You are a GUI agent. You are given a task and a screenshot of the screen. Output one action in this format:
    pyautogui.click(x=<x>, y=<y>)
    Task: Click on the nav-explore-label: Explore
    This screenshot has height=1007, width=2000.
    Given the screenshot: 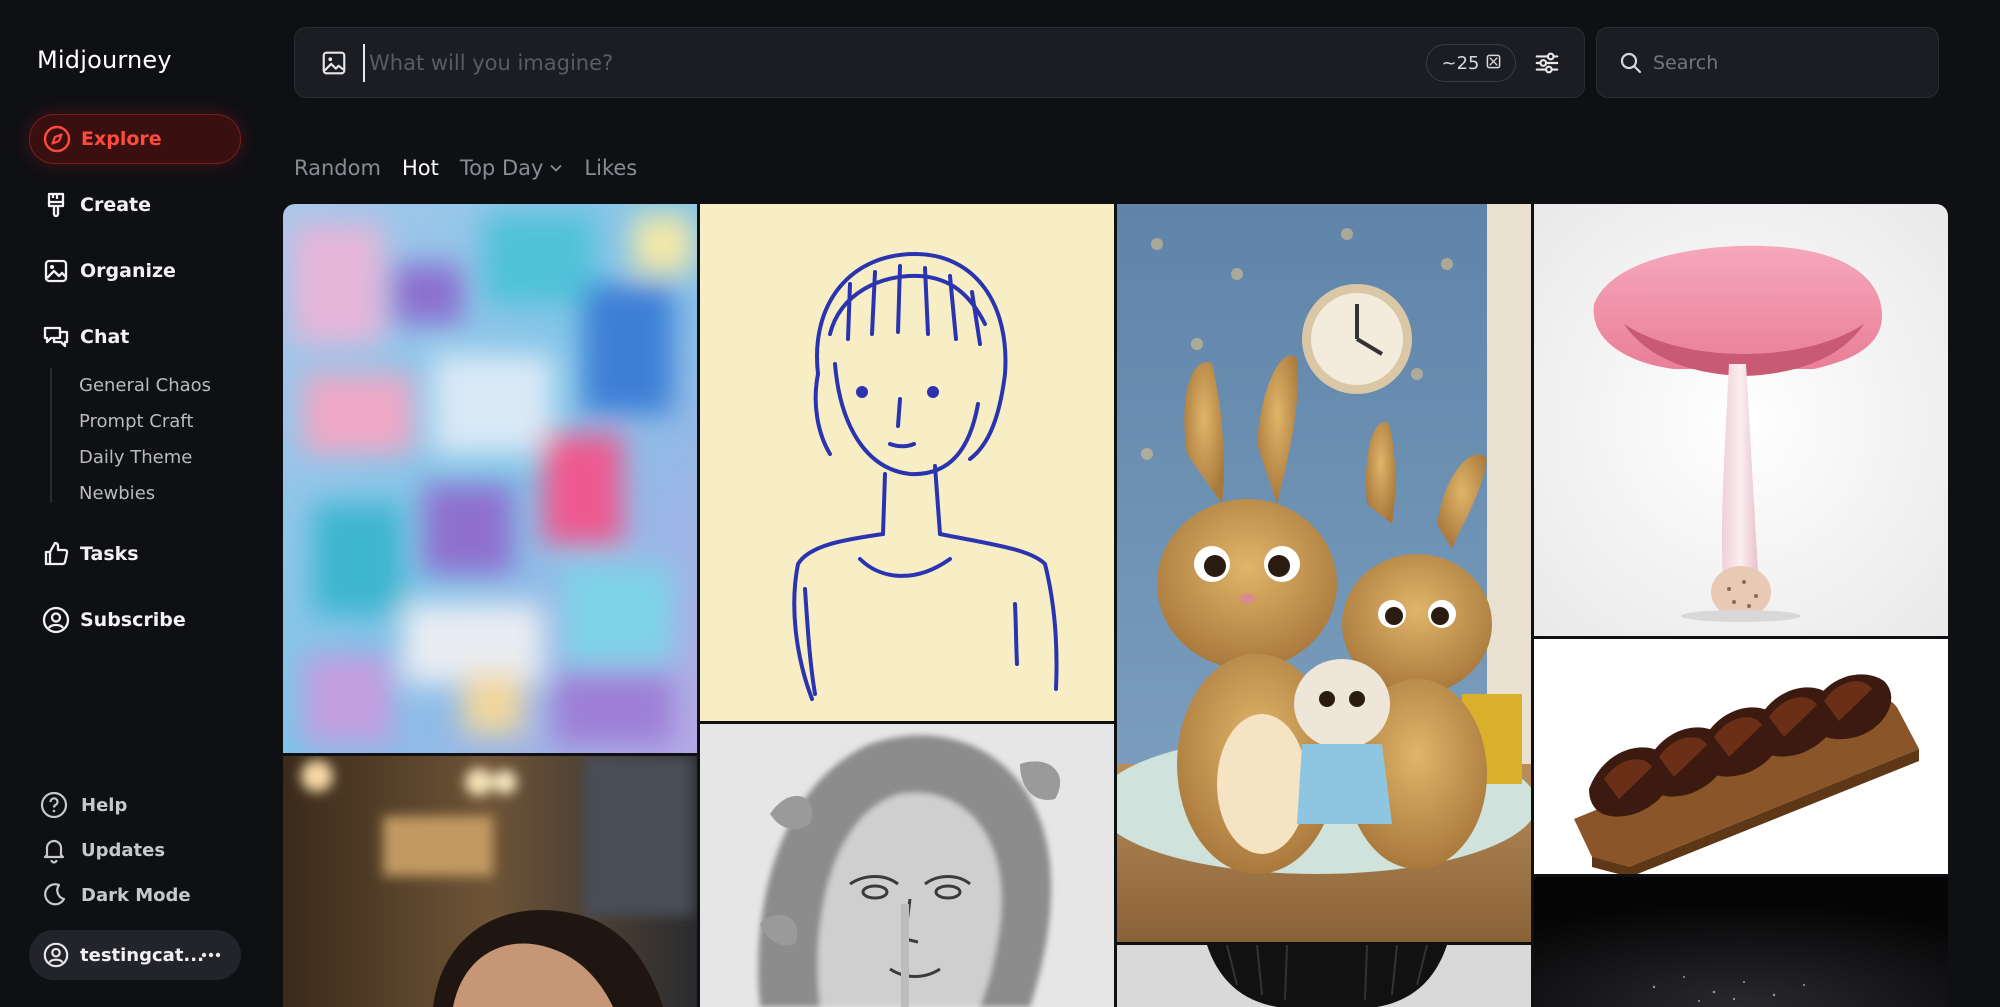 What is the action you would take?
    pyautogui.click(x=121, y=139)
    